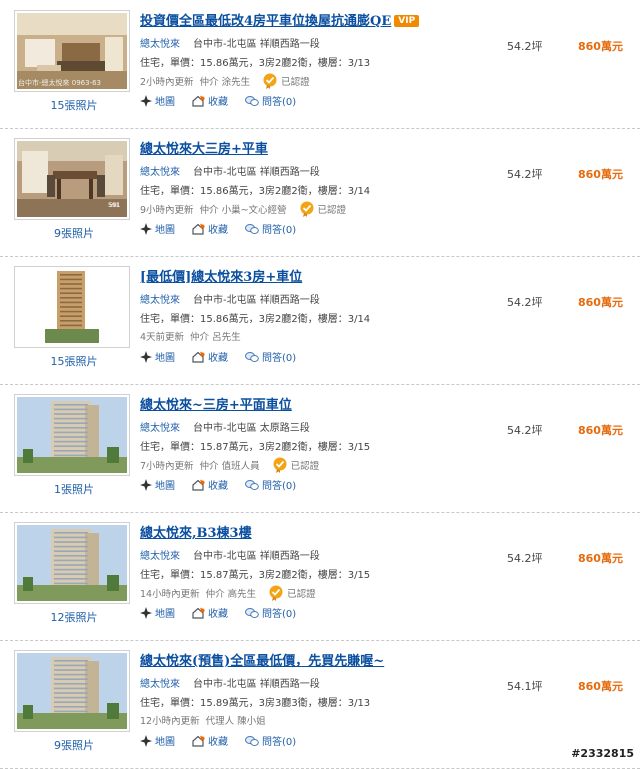  I want to click on listing-title-link: 總太悅來大三房+平車, so click(204, 147).